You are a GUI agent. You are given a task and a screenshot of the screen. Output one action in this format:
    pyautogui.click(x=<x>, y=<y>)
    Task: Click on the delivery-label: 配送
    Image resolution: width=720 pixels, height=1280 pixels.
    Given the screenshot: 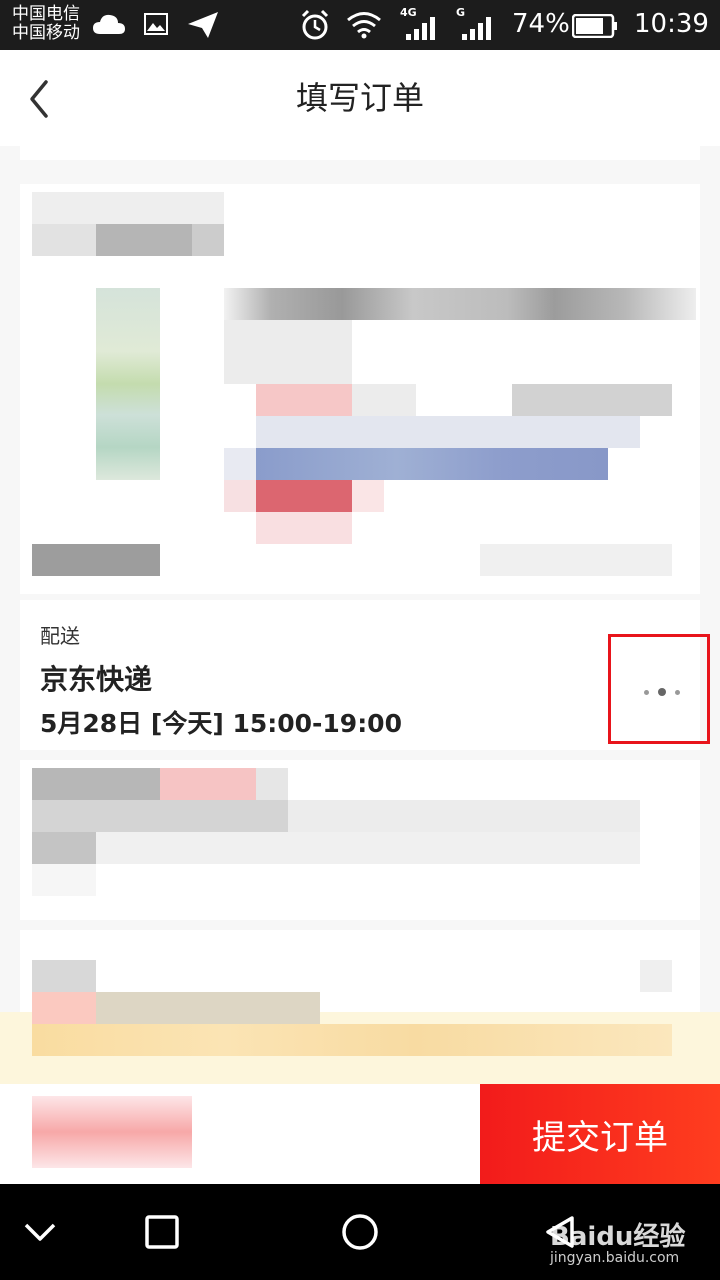 What is the action you would take?
    pyautogui.click(x=60, y=636)
    